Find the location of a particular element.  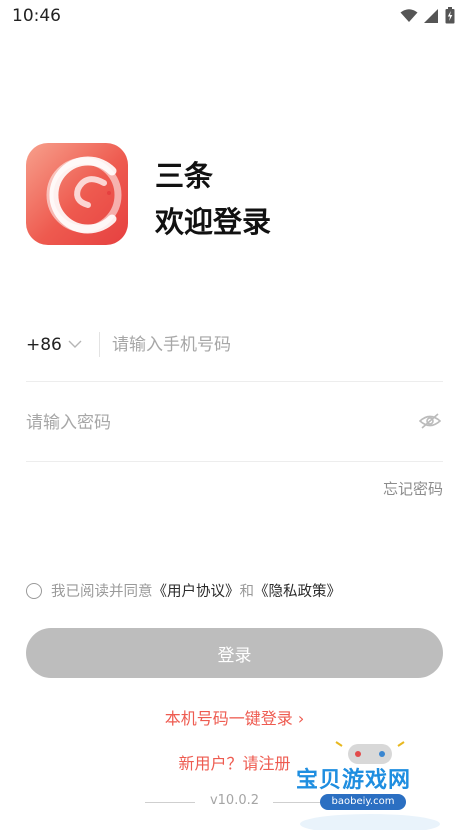

watermark: 宝贝游戏网 baobeiy.com is located at coordinates (370, 785).